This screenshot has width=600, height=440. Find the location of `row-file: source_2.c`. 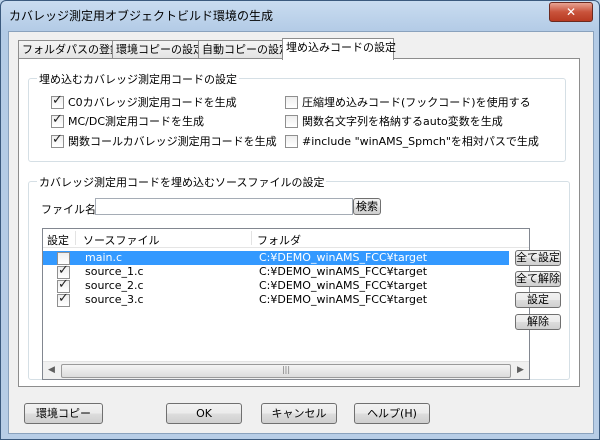

row-file: source_2.c is located at coordinates (114, 285).